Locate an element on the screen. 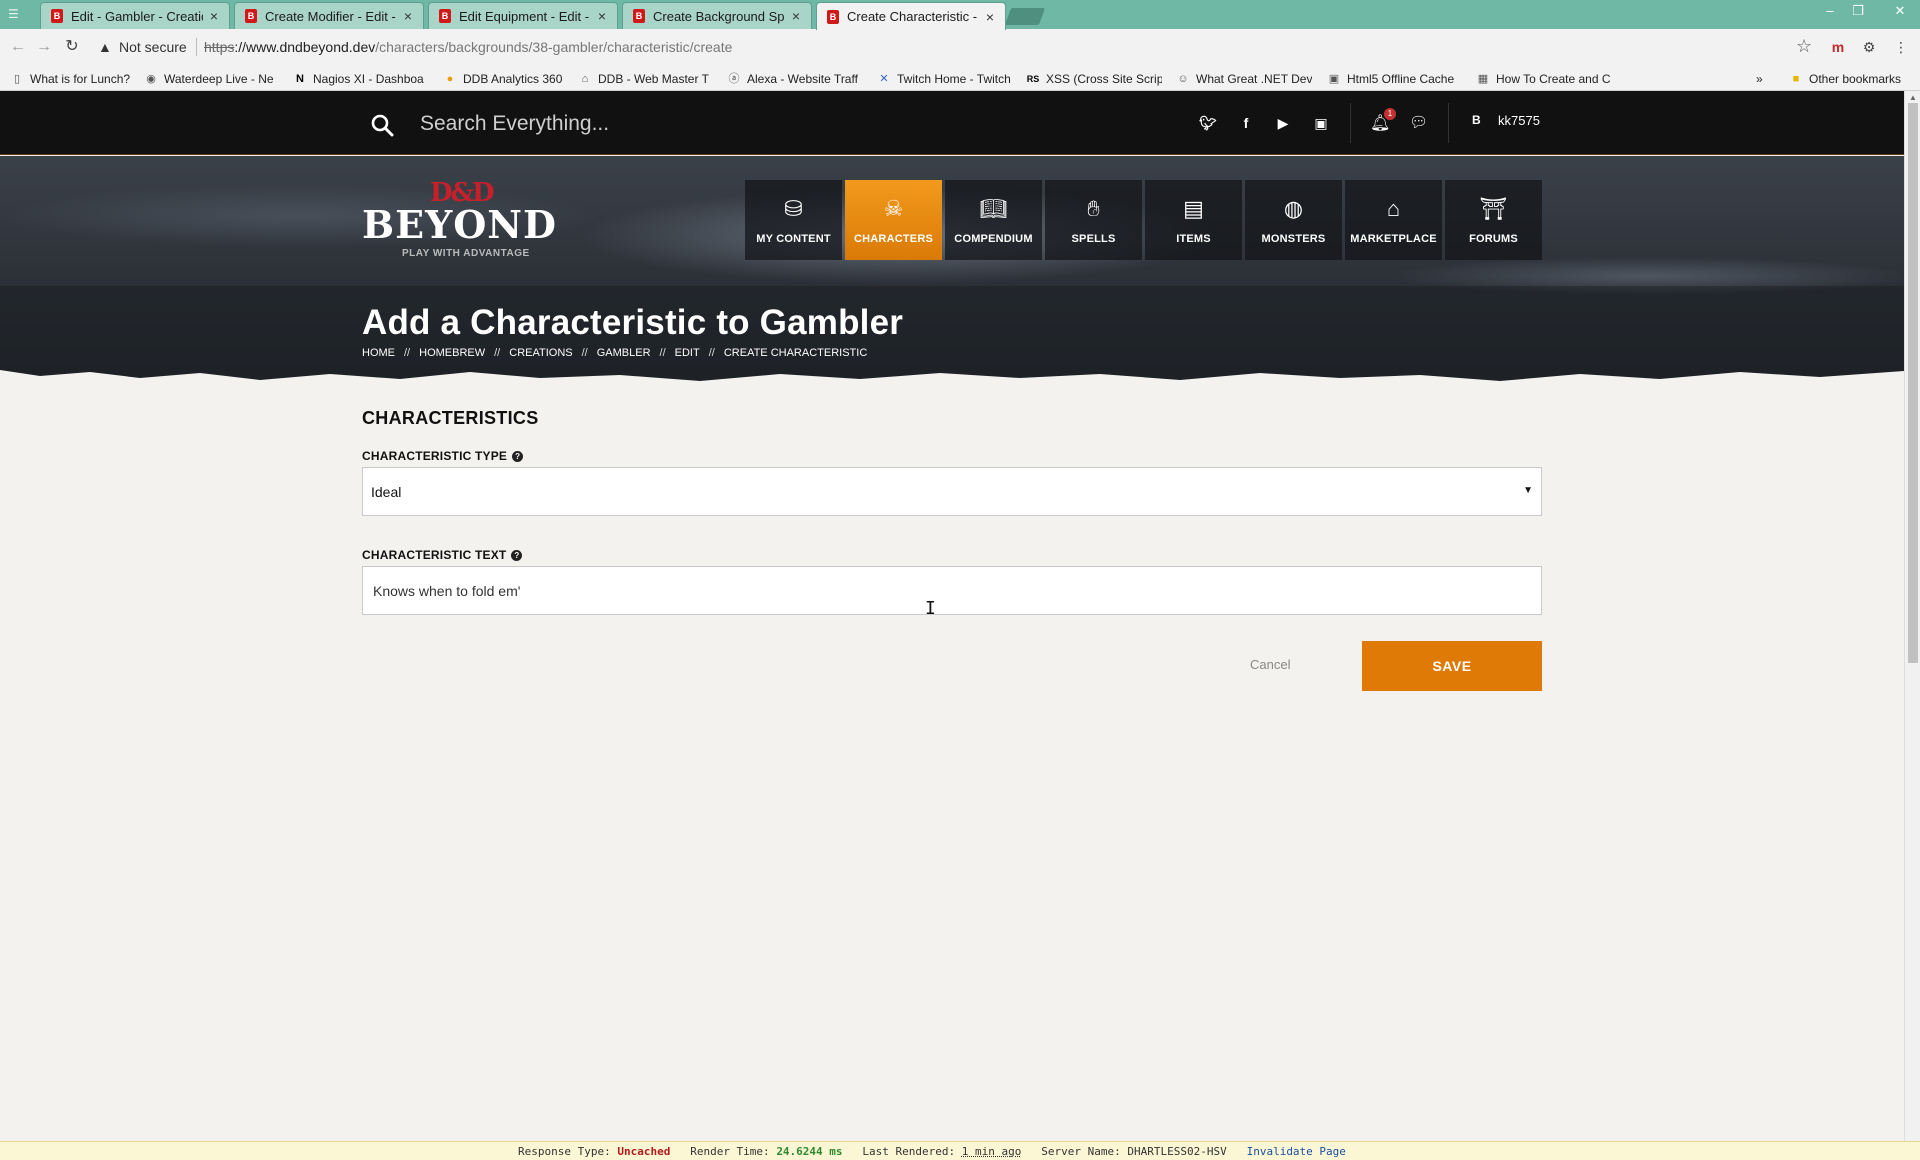 The width and height of the screenshot is (1920, 1160). browser-tab: B Edit - Gambler - Creation × is located at coordinates (135, 15).